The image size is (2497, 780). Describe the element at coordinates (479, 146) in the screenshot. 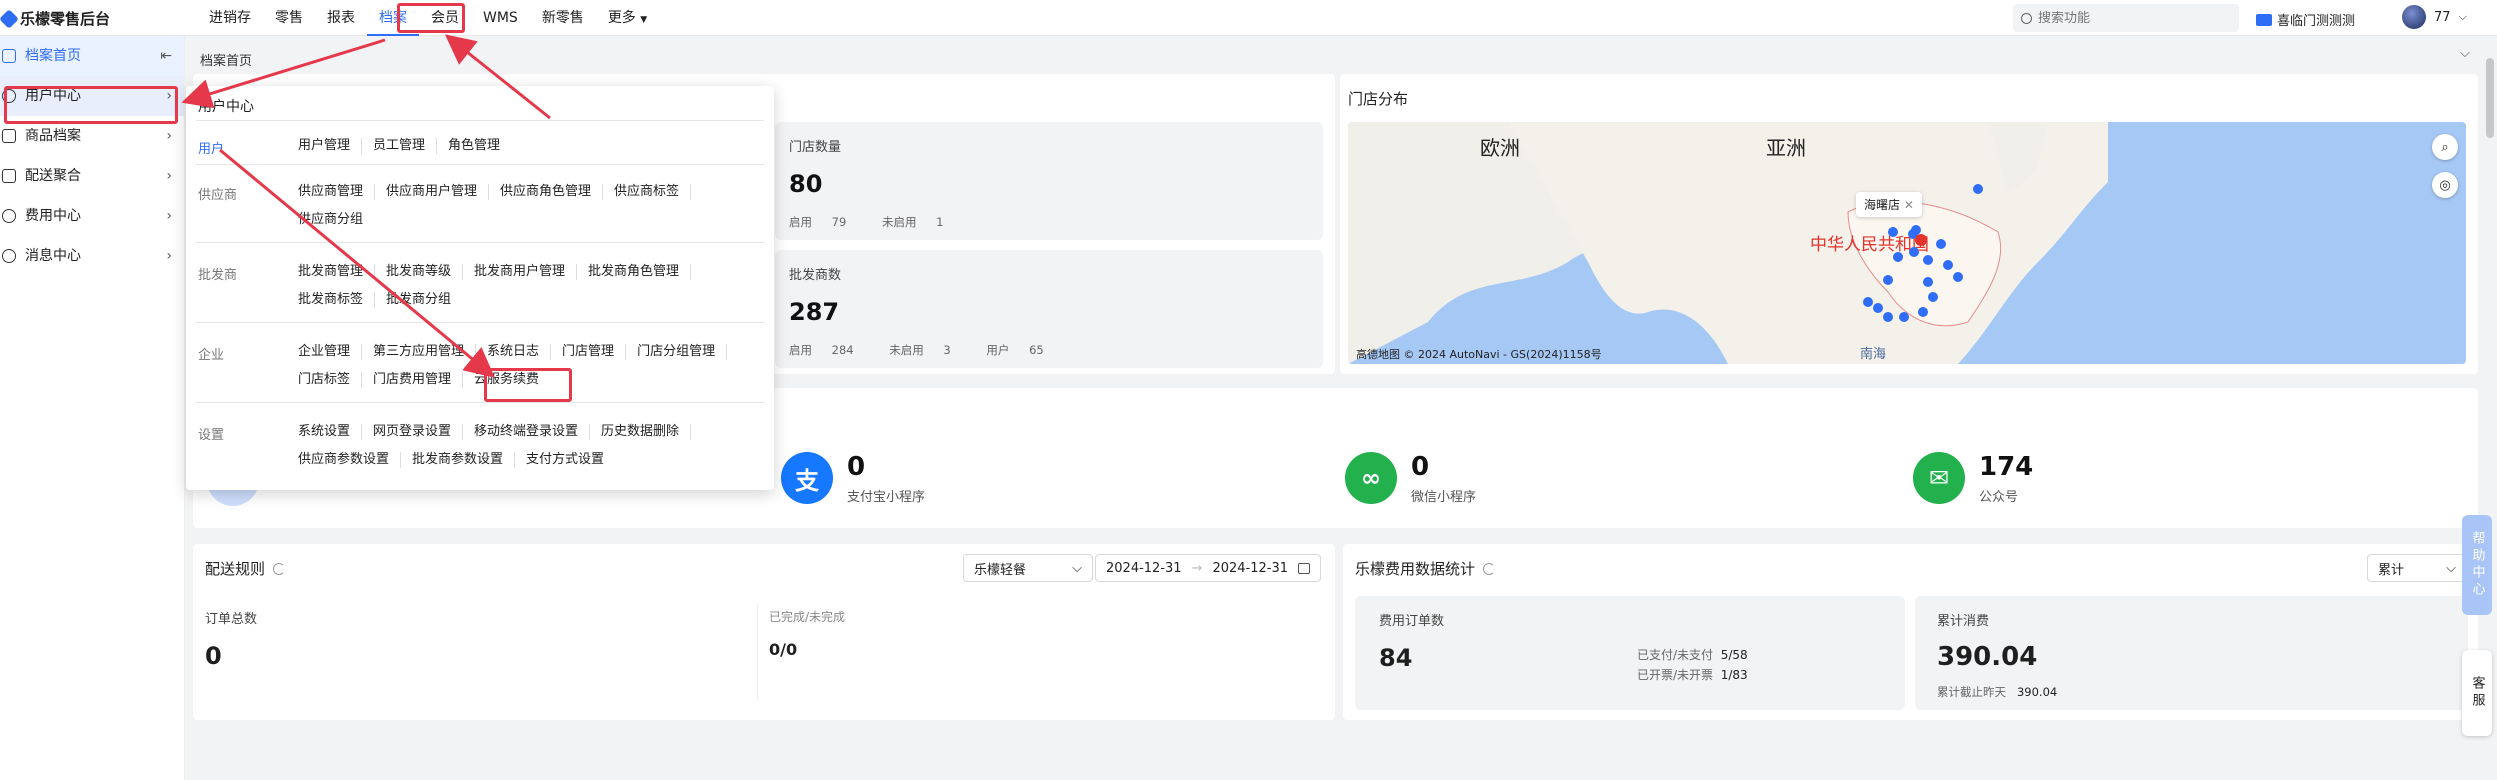

I see `menu-item: 角色管理` at that location.